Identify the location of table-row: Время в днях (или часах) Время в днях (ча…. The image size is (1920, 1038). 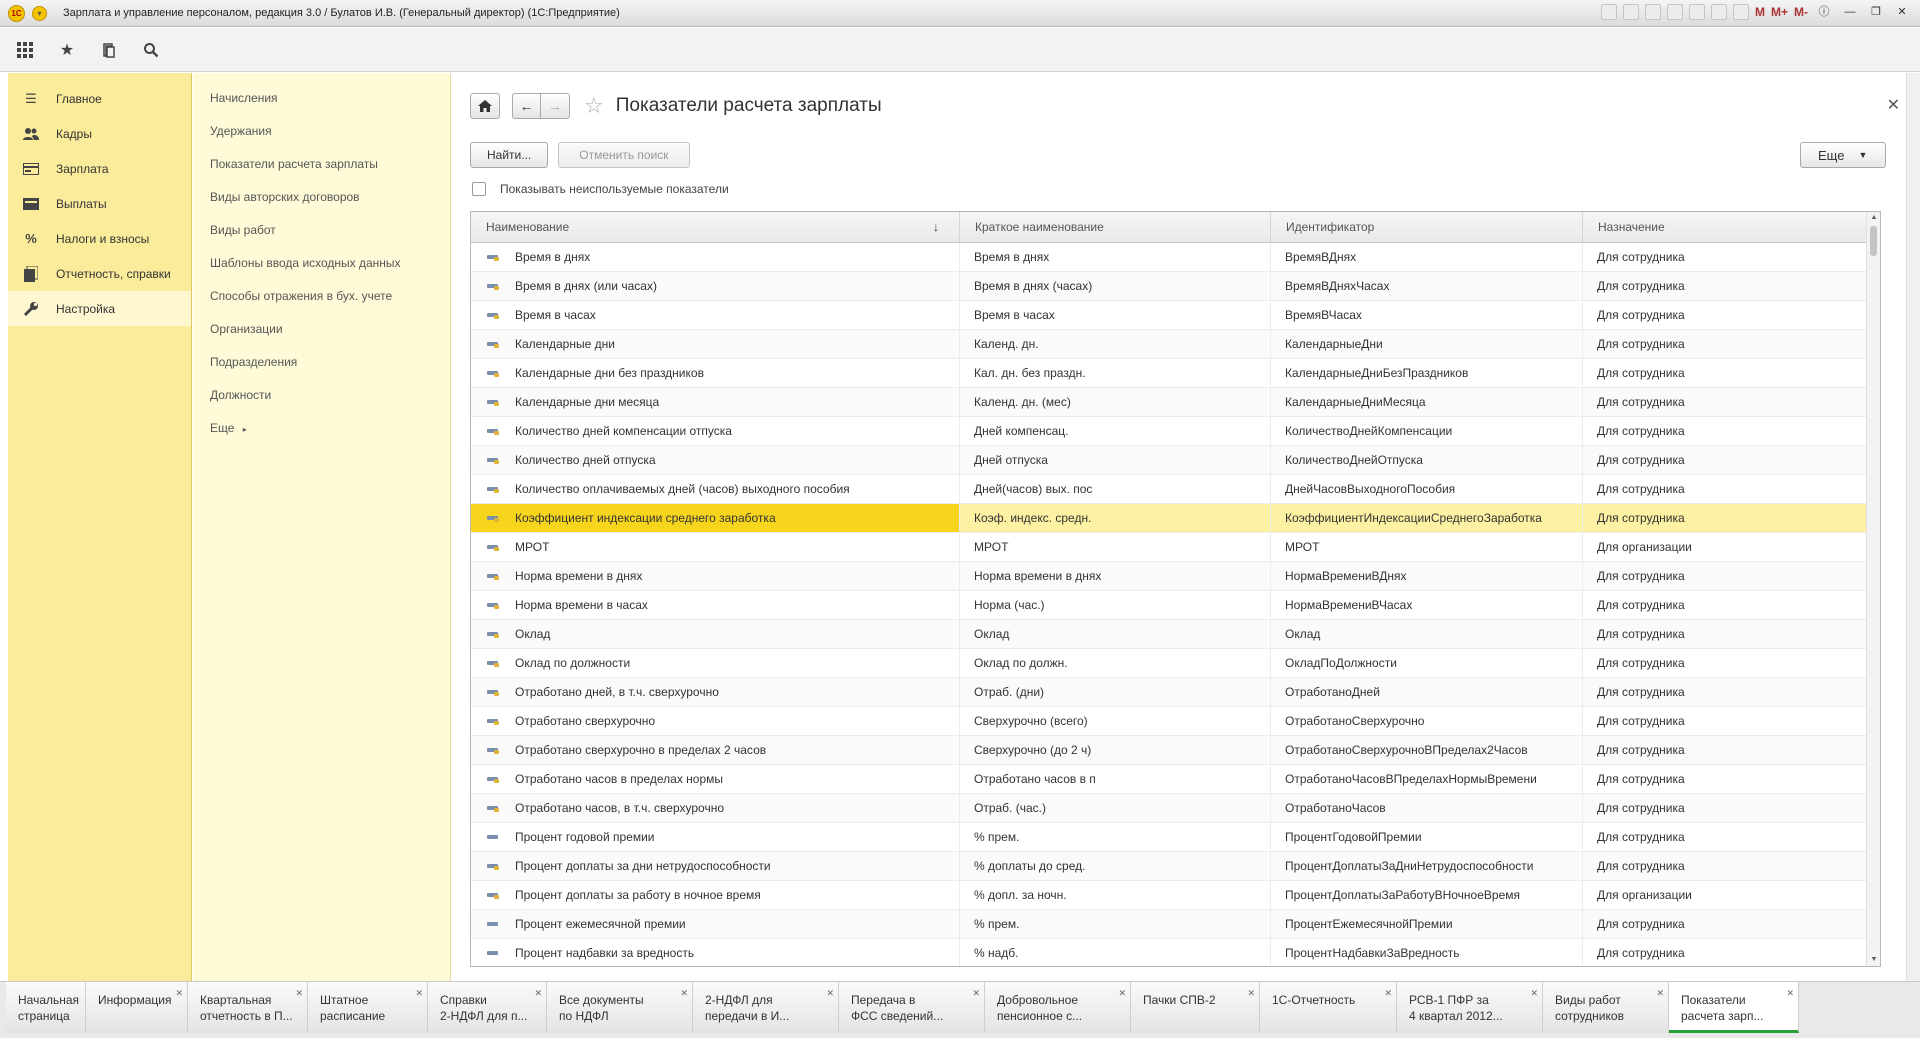
(1175, 286).